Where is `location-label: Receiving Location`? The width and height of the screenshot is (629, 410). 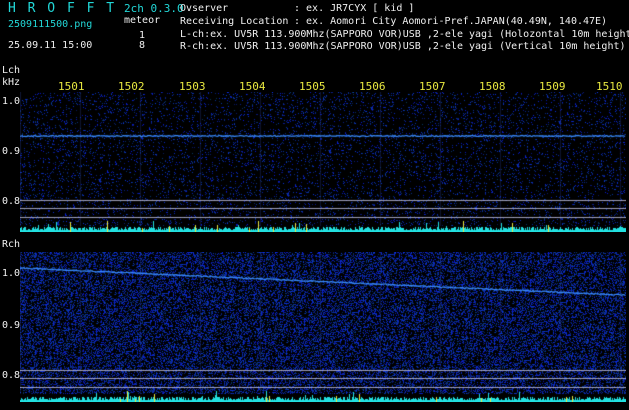
location-label: Receiving Location is located at coordinates (234, 21).